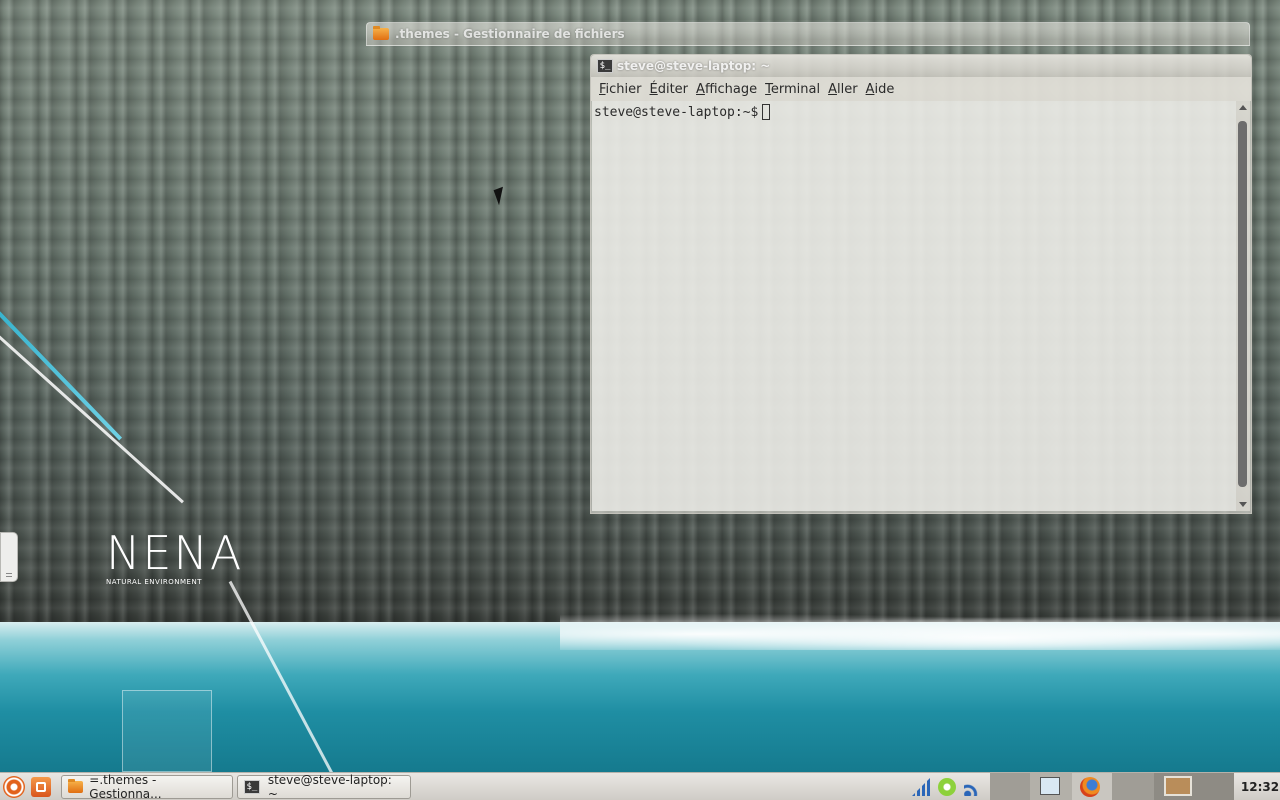  What do you see at coordinates (921, 787) in the screenshot?
I see `network-signal-icon` at bounding box center [921, 787].